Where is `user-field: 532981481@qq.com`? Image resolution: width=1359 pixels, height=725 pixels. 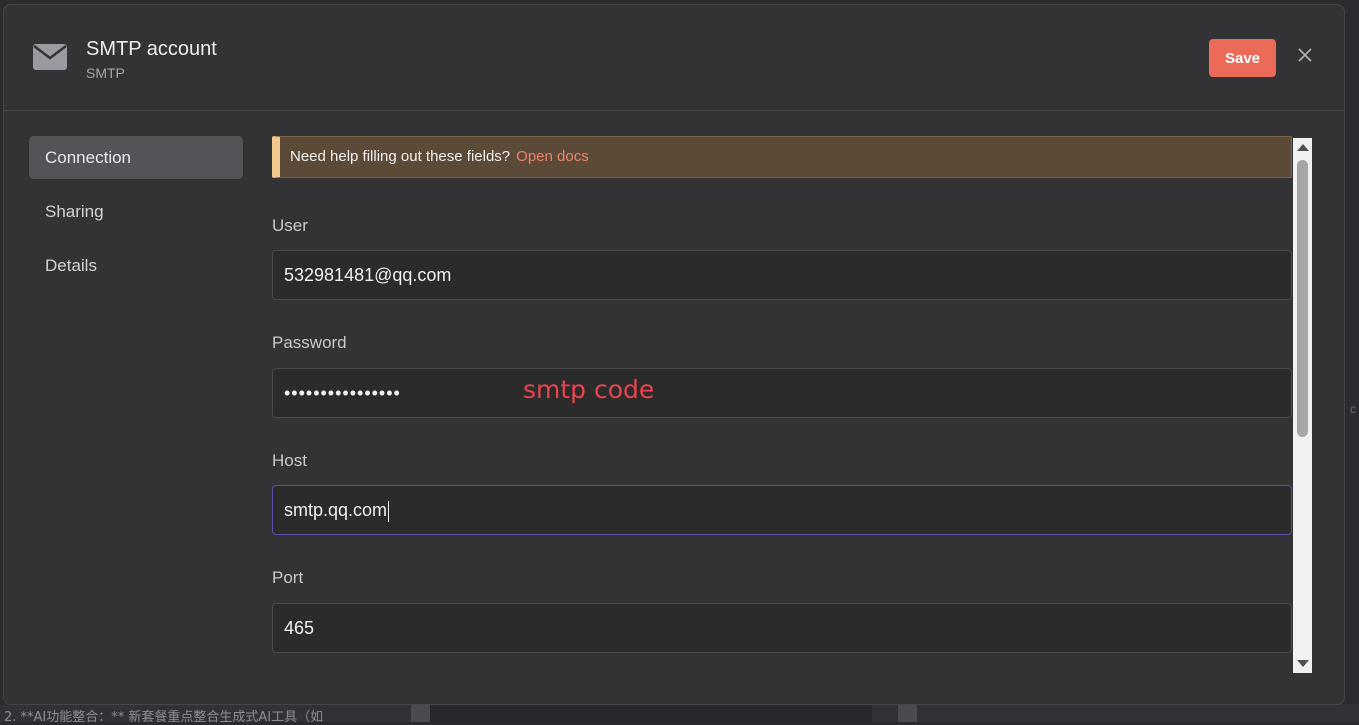 user-field: 532981481@qq.com is located at coordinates (782, 275).